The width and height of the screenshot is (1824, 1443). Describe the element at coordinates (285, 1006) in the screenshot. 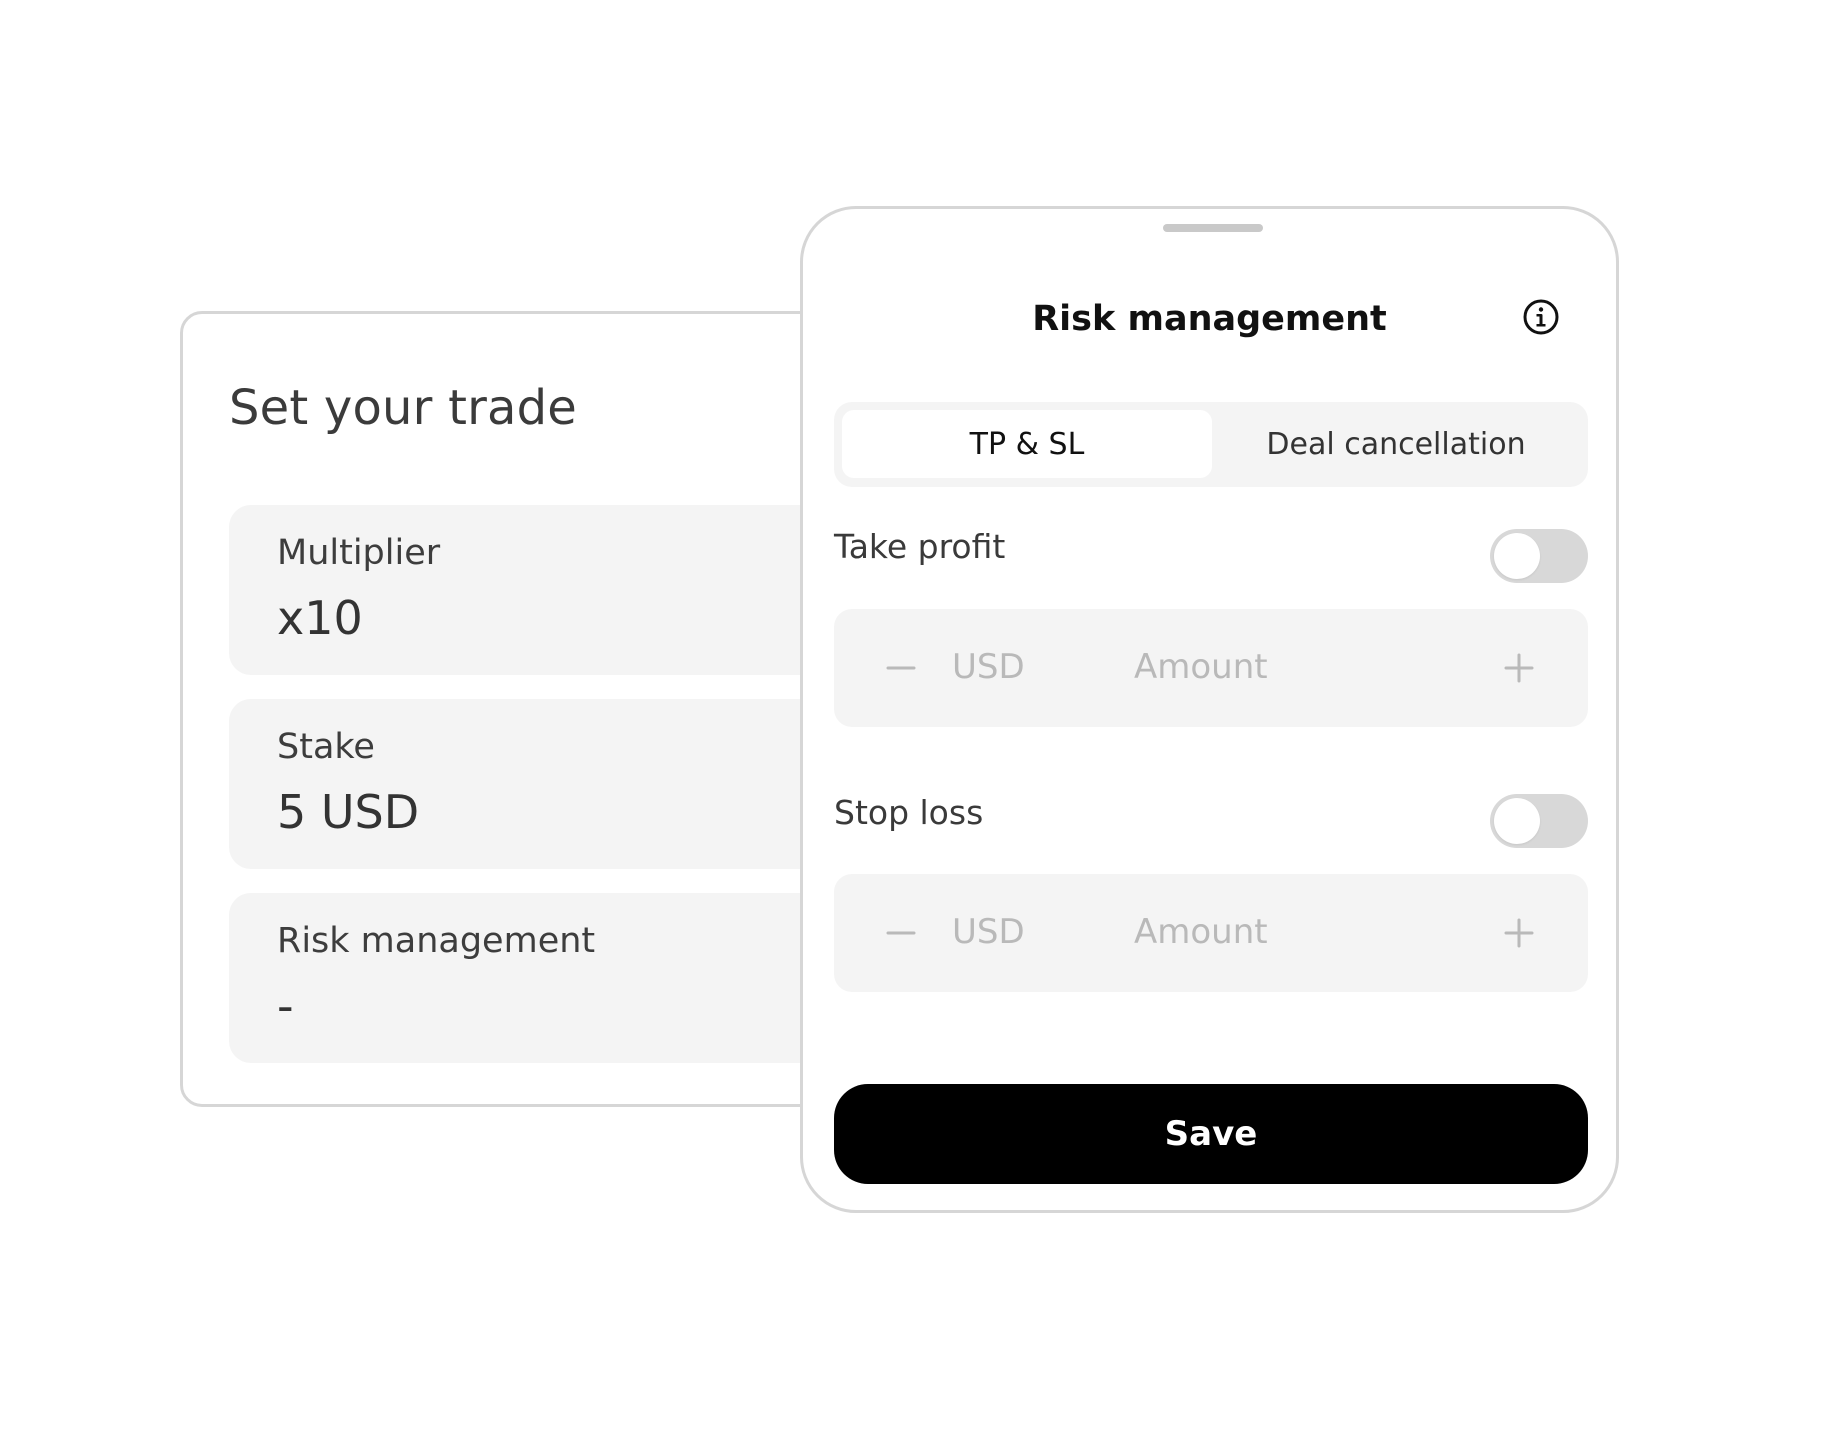

I see `risk-management-value: -` at that location.